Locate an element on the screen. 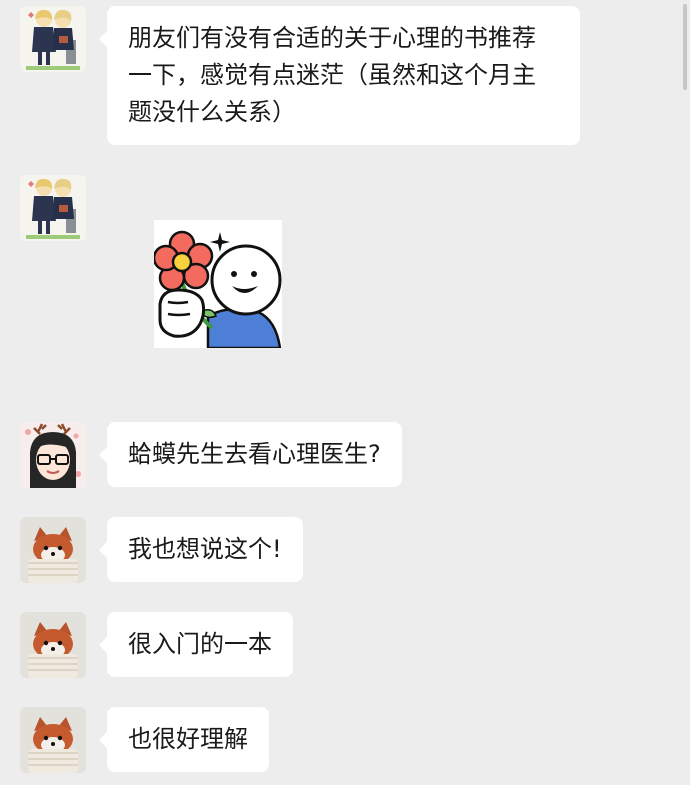  message-text: 蛤蟆先生去看心理医生? is located at coordinates (254, 454).